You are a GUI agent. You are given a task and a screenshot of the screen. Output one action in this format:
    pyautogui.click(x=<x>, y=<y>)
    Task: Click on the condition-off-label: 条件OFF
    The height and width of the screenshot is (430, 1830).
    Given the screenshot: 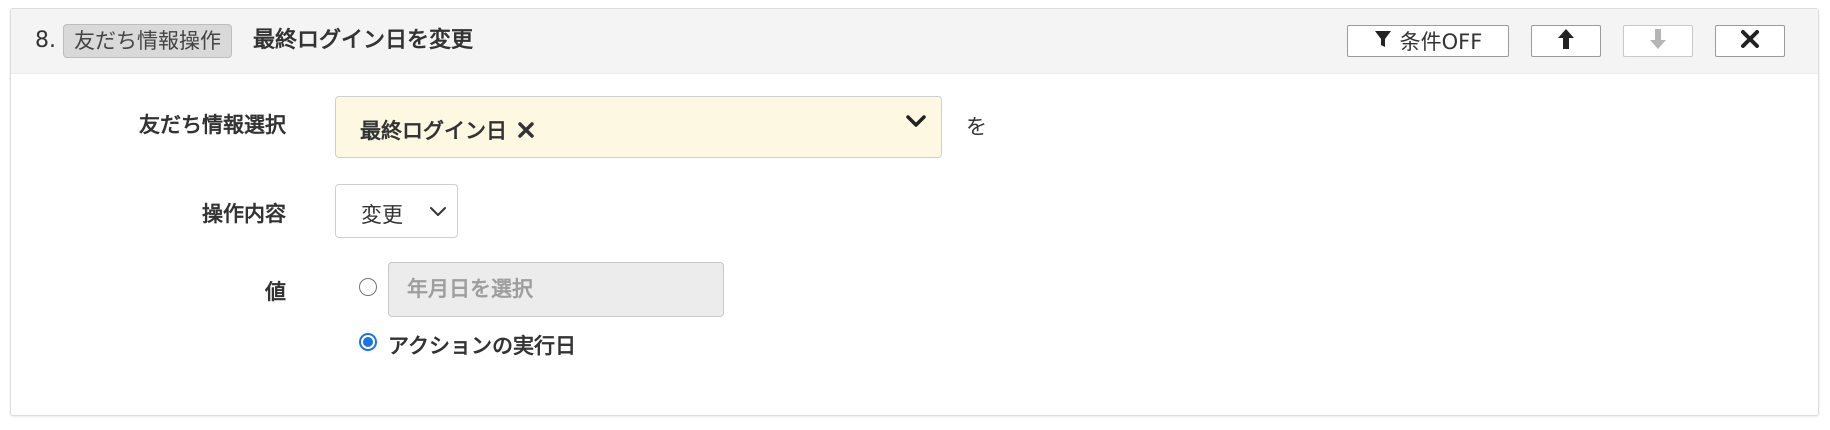 What is the action you would take?
    pyautogui.click(x=1441, y=42)
    